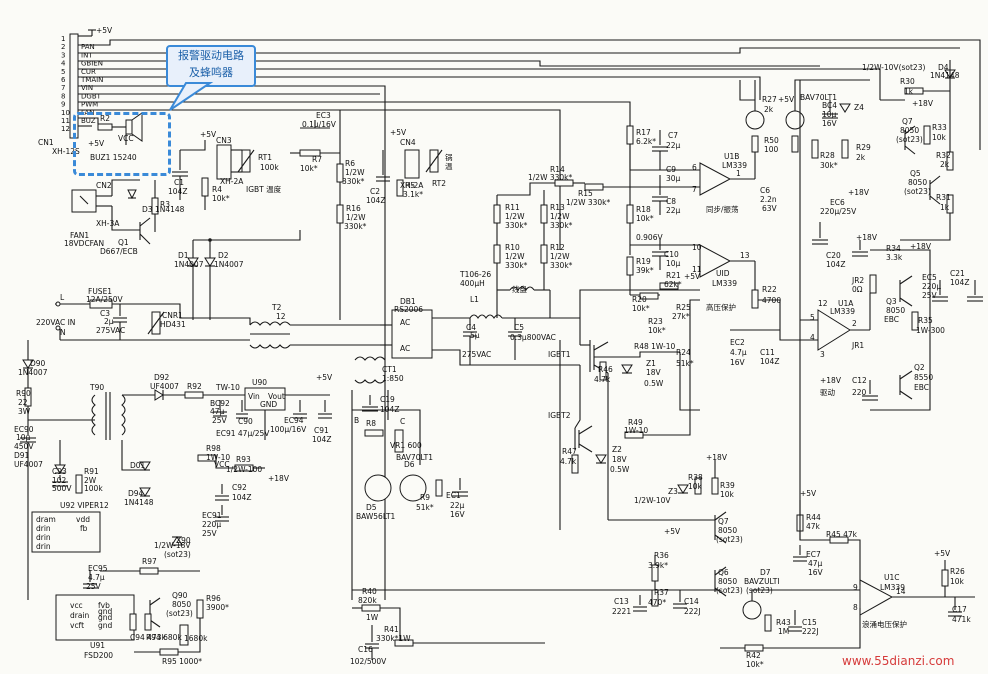 This screenshot has height=674, width=988. I want to click on site-watermark: www.55dianzi.com, so click(898, 661).